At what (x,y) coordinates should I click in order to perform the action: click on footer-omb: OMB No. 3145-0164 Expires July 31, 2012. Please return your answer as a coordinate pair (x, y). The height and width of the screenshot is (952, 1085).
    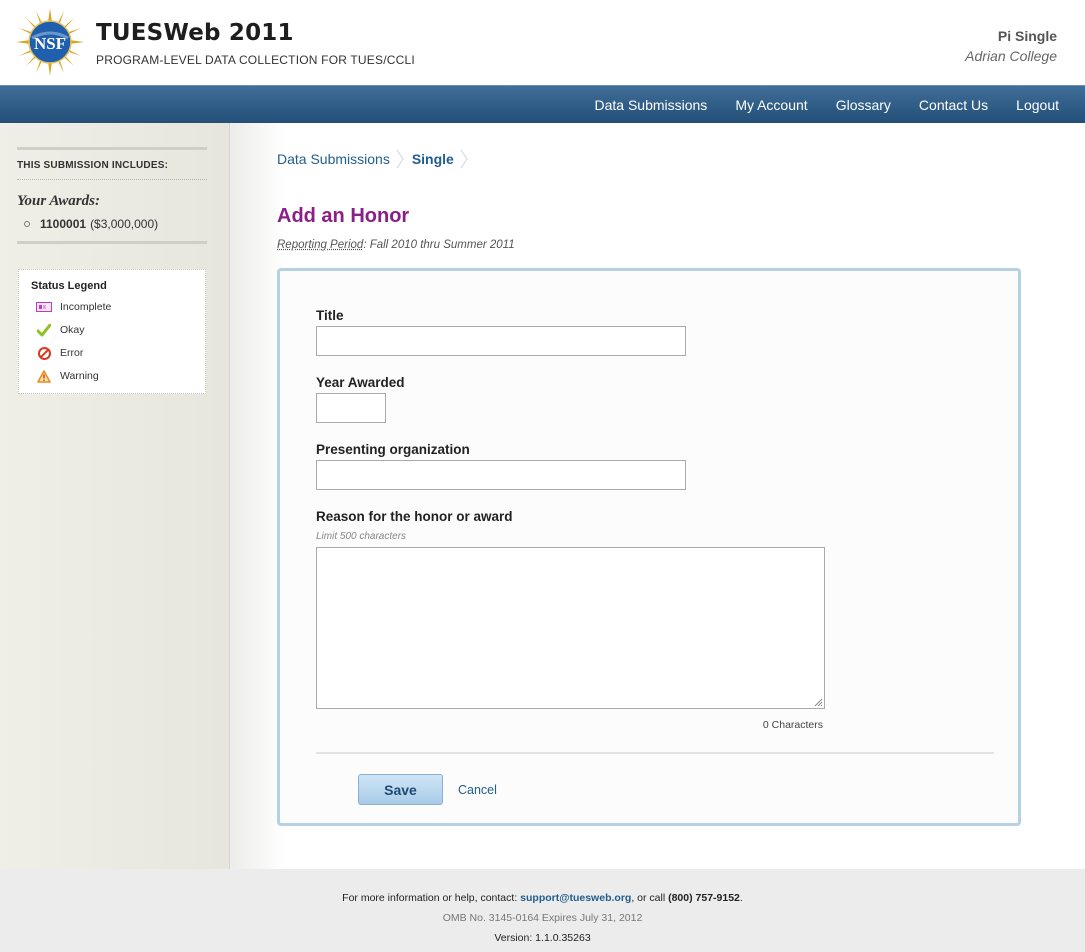
    Looking at the image, I should click on (542, 918).